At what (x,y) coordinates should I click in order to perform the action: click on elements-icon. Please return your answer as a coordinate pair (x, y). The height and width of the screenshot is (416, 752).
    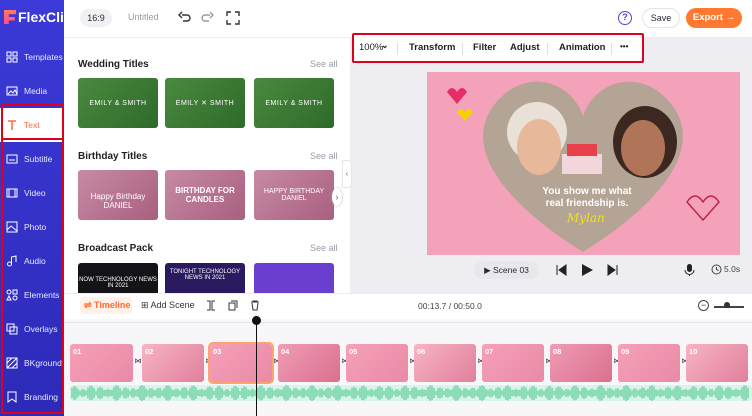
    Looking at the image, I should click on (12, 295).